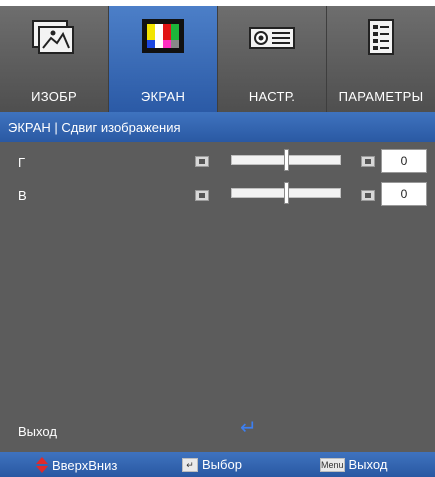 Image resolution: width=435 pixels, height=477 pixels. What do you see at coordinates (272, 40) in the screenshot?
I see `projector-setup-icon` at bounding box center [272, 40].